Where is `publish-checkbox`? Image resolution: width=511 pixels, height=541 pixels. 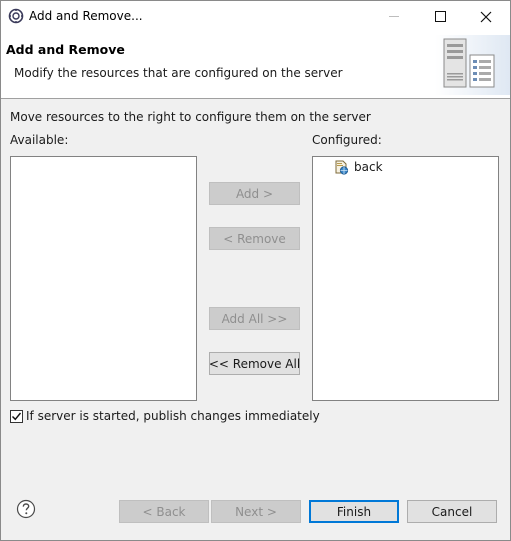 publish-checkbox is located at coordinates (16, 416).